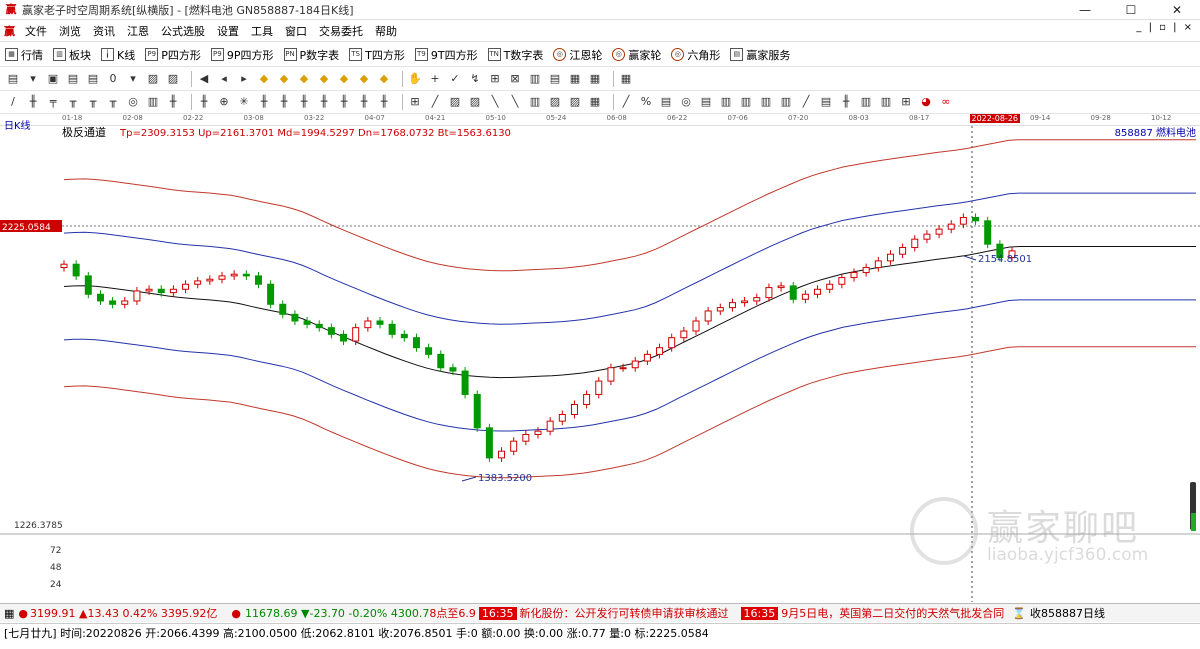 The height and width of the screenshot is (649, 1200). I want to click on menu-gann: 江恩, so click(138, 31).